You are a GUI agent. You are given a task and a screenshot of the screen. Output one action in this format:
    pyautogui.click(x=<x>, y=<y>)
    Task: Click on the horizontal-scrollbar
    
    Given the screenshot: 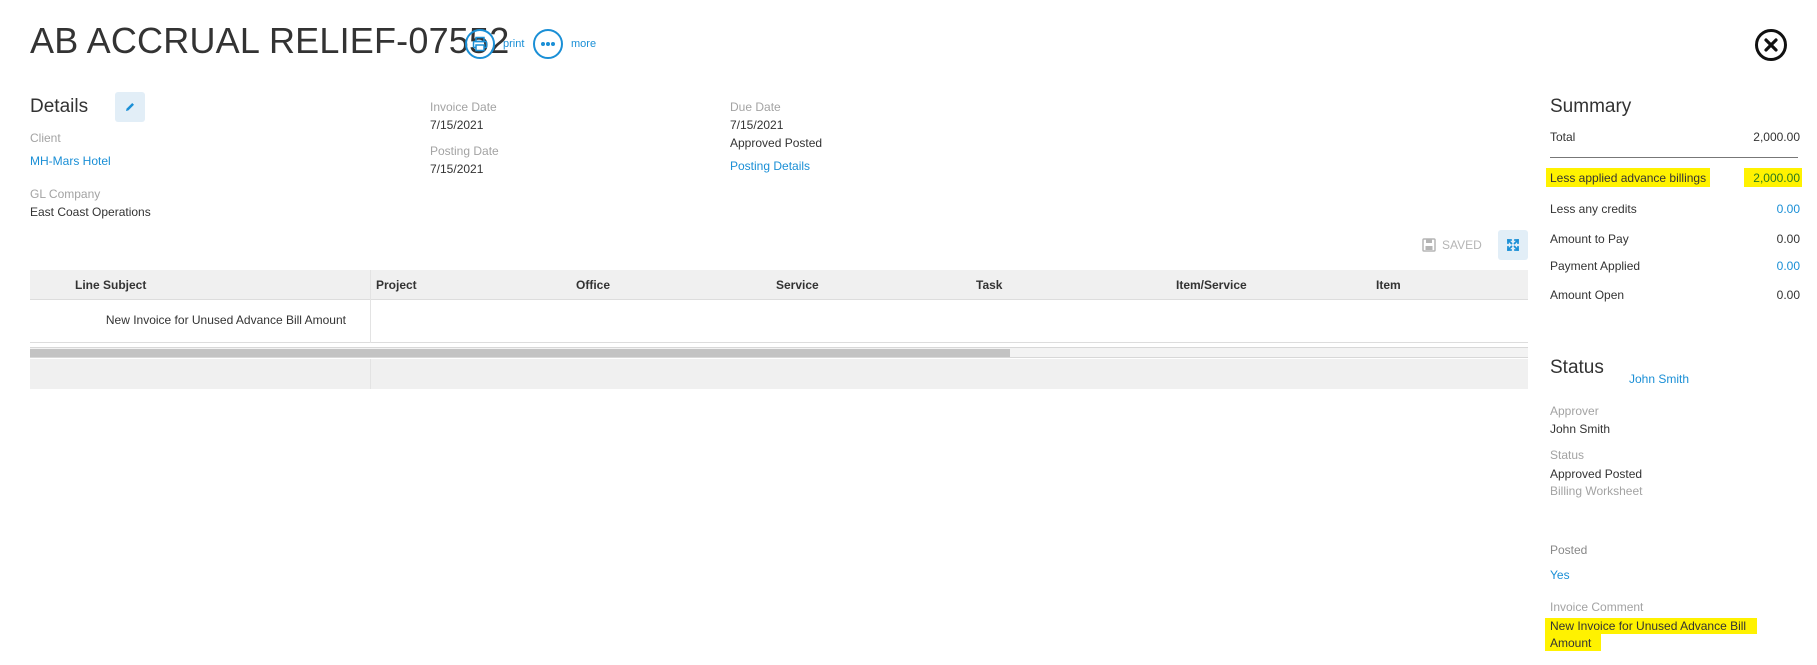 What is the action you would take?
    pyautogui.click(x=779, y=352)
    